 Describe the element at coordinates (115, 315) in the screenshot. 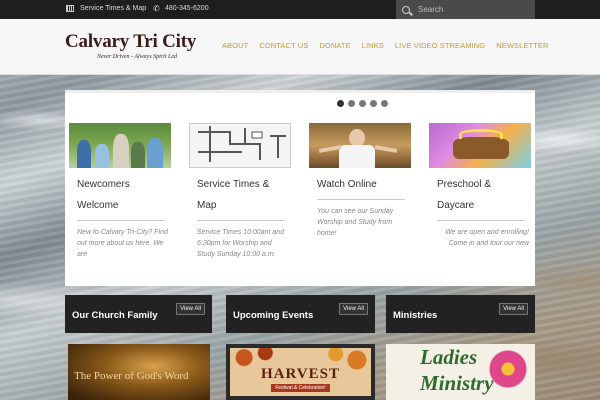

I see `category-title: Our Church Family` at that location.